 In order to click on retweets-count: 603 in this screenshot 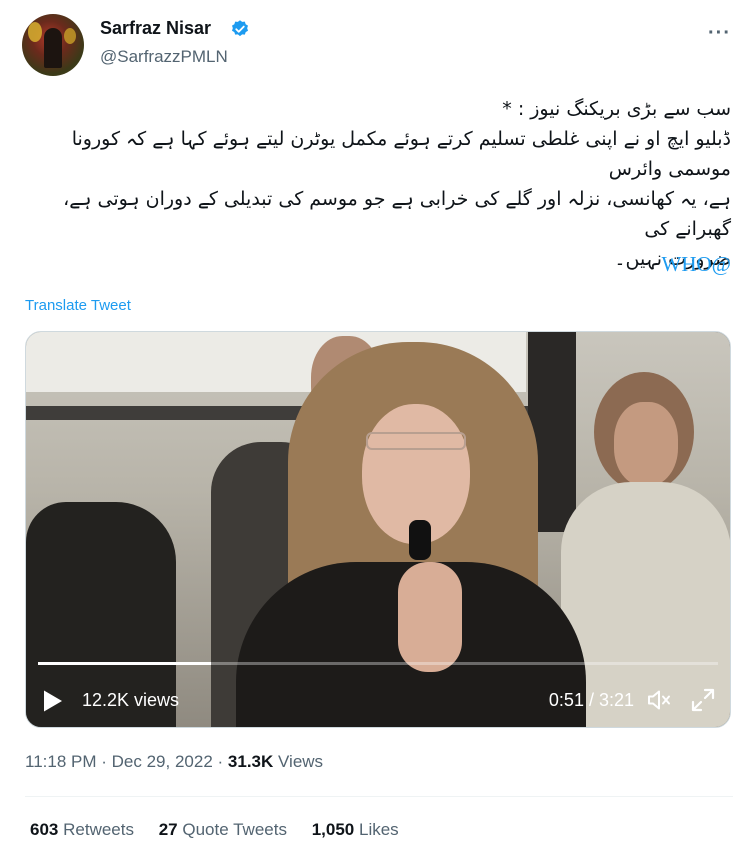, I will do `click(44, 829)`.